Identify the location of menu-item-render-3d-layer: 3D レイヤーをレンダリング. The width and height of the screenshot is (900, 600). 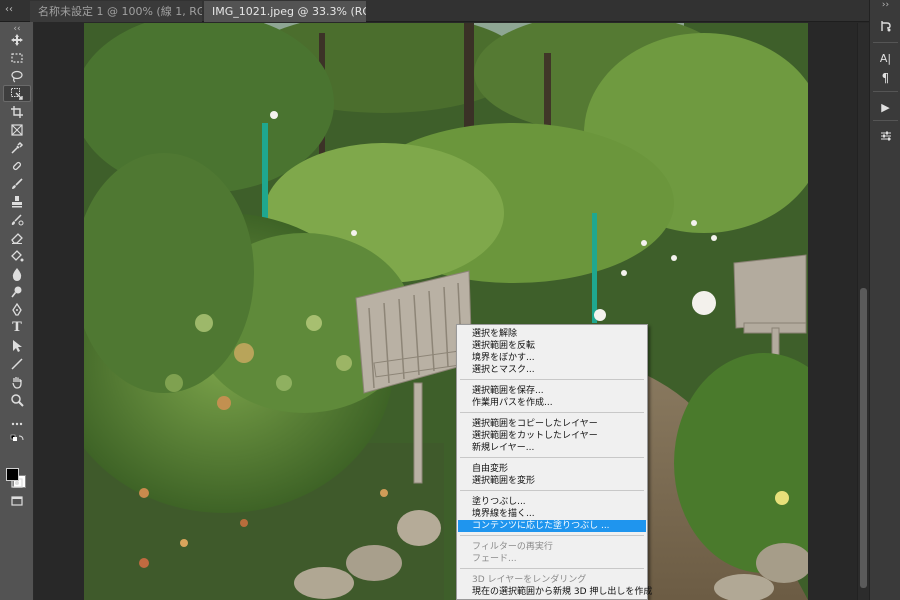
(529, 580).